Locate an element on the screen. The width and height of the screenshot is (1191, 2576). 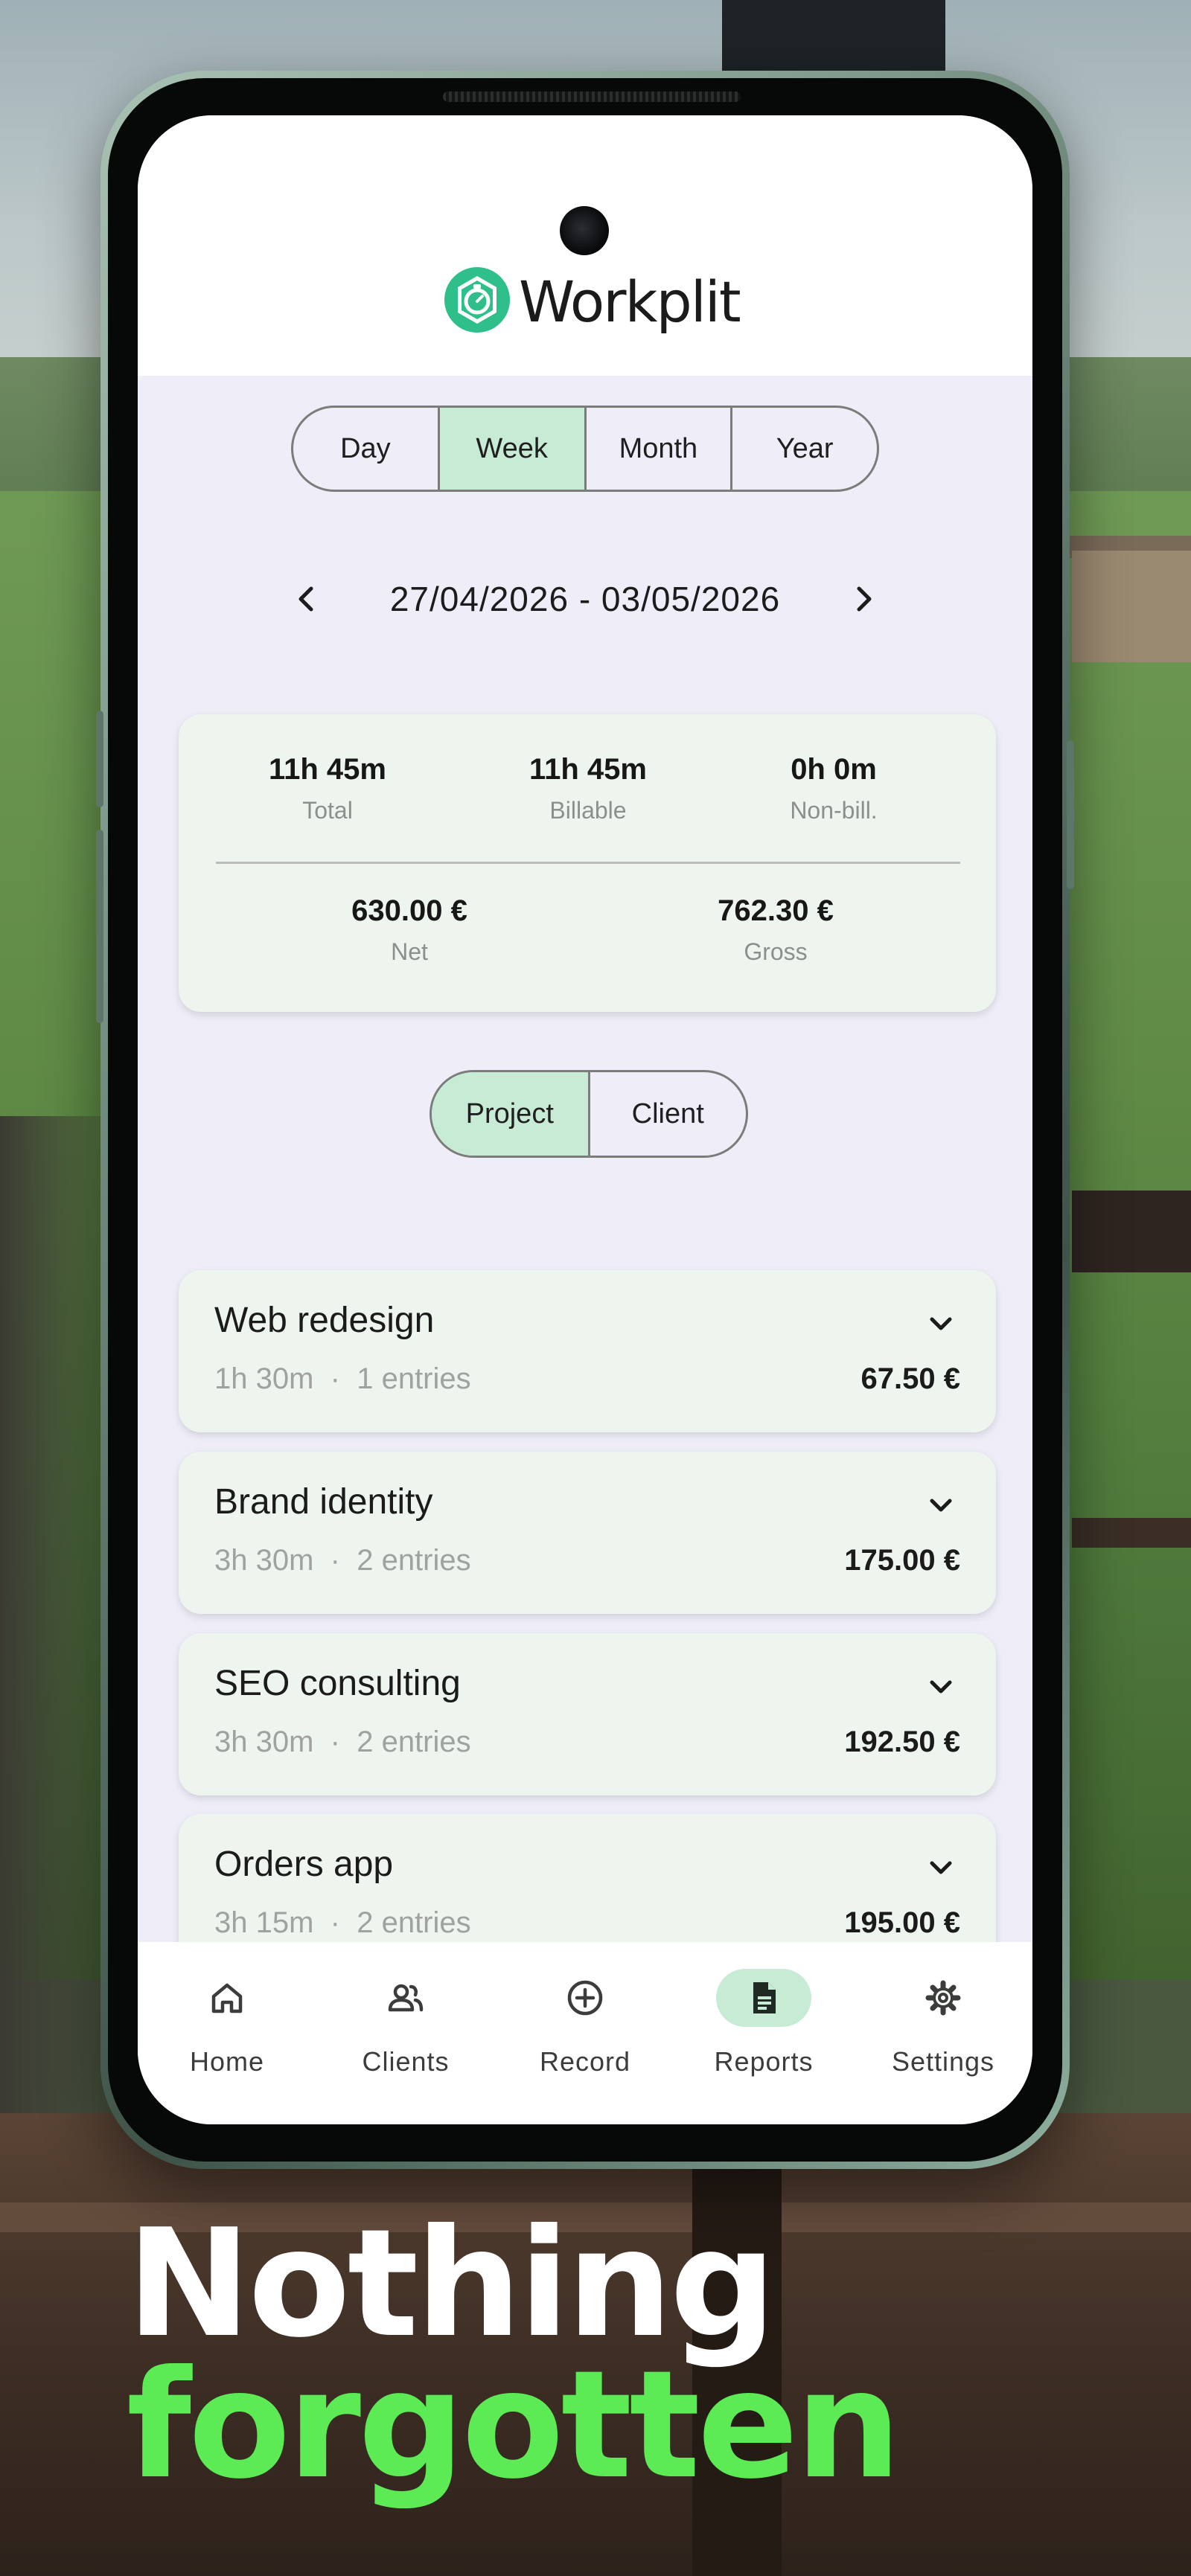
stat-value: 0h 0m is located at coordinates (834, 770).